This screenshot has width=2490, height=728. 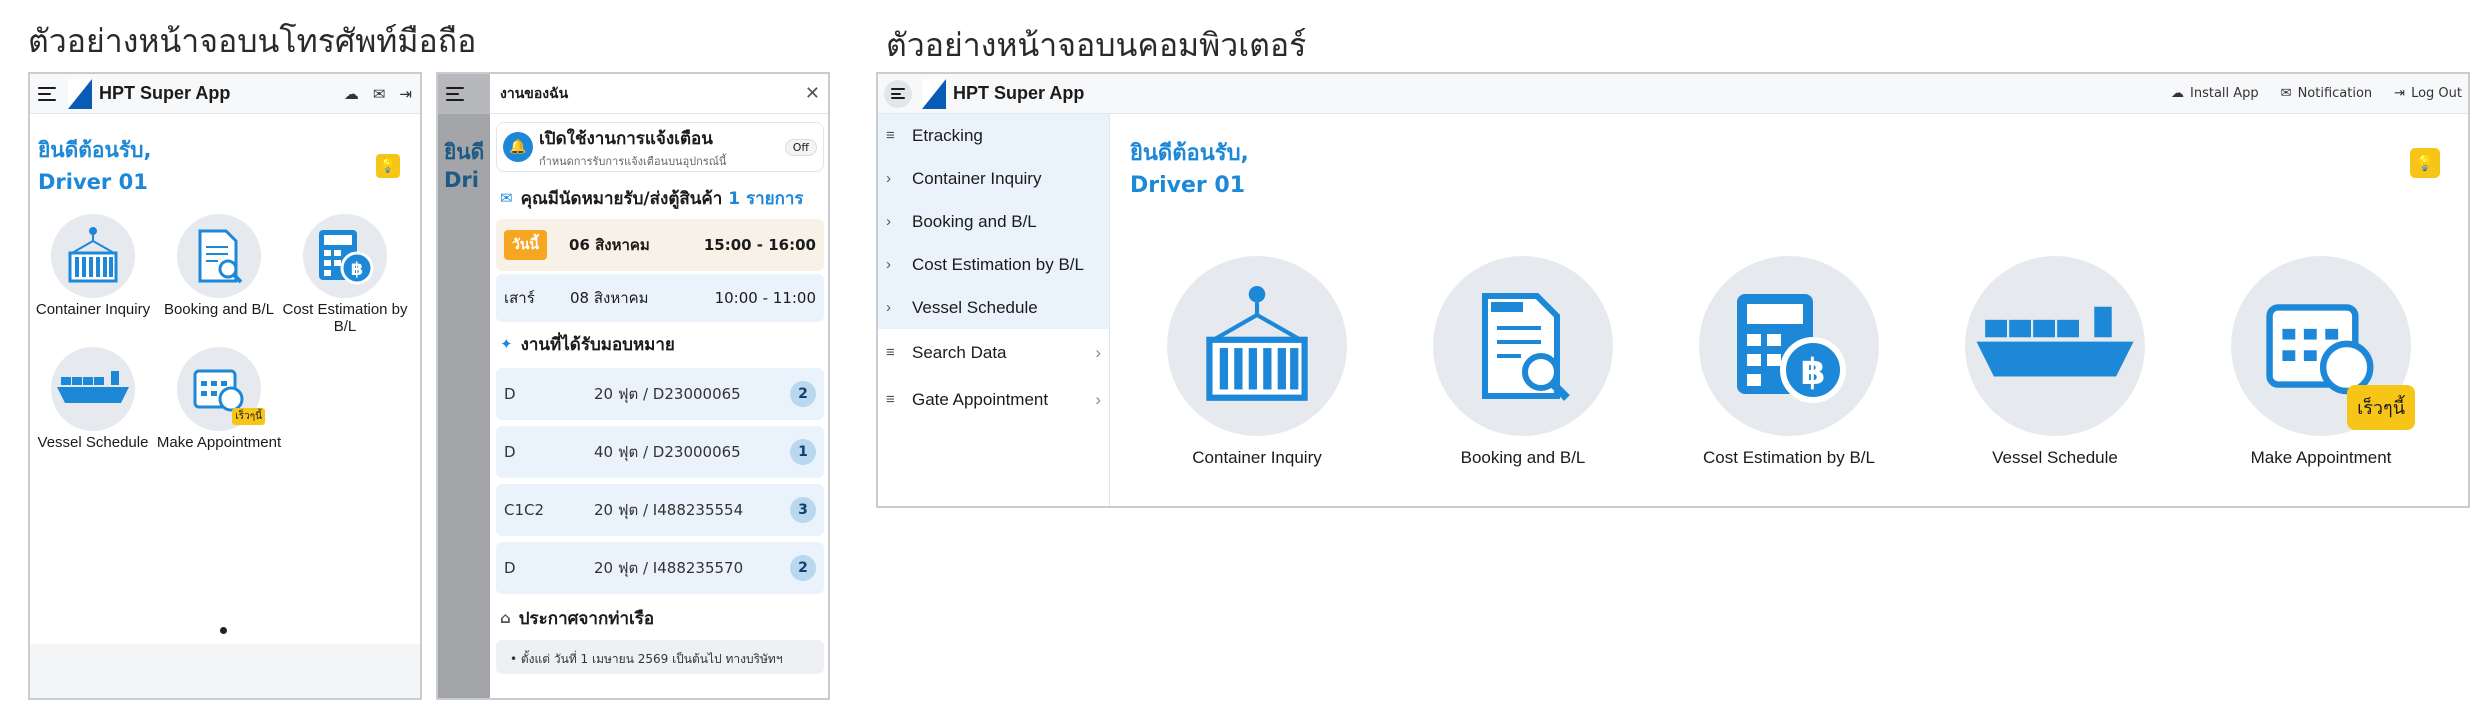 I want to click on appointment-date: 06 สิงหาคม, so click(x=609, y=245).